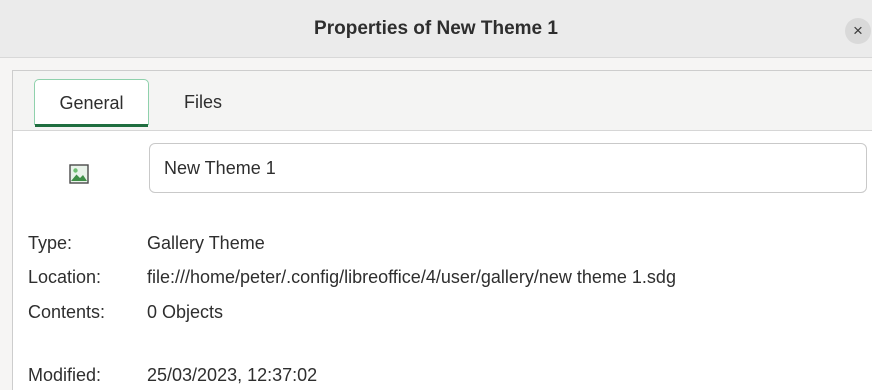  Describe the element at coordinates (232, 375) in the screenshot. I see `modified-value: 25/03/2023, 12:37:02` at that location.